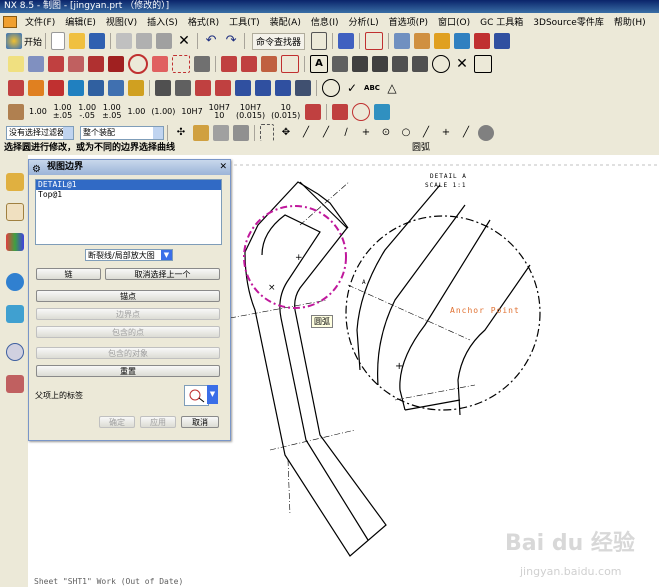 This screenshot has width=659, height=587. I want to click on break-view-icon, so click(160, 64).